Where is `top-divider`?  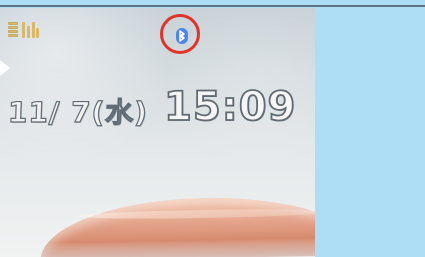
top-divider is located at coordinates (212, 6).